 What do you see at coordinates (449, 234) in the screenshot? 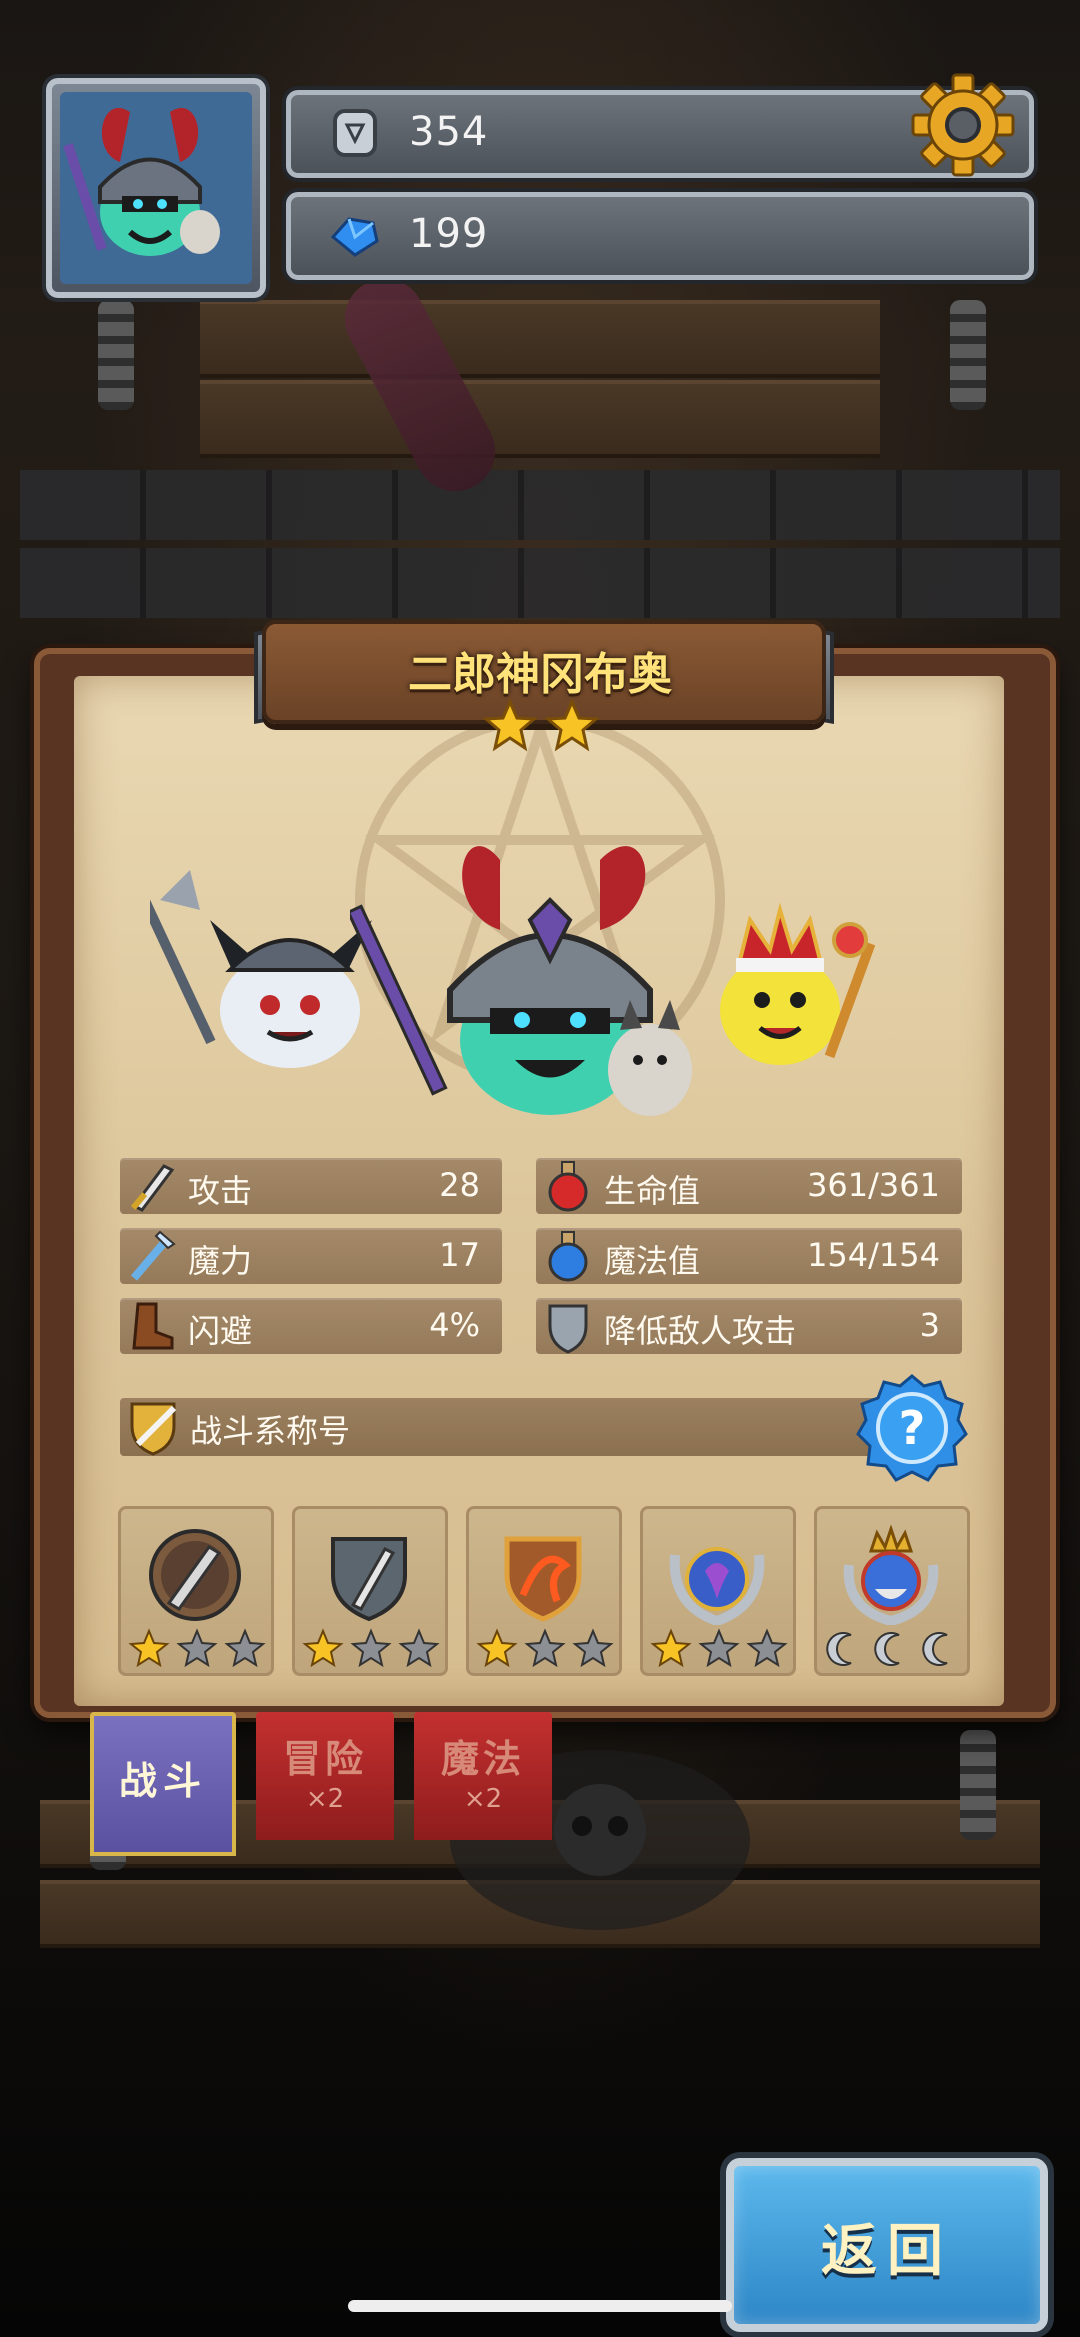
I see `gem-count: 199` at bounding box center [449, 234].